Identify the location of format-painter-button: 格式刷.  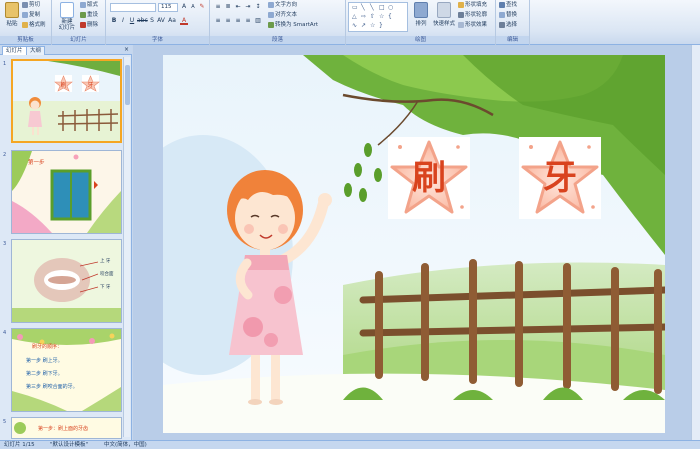
(34, 25).